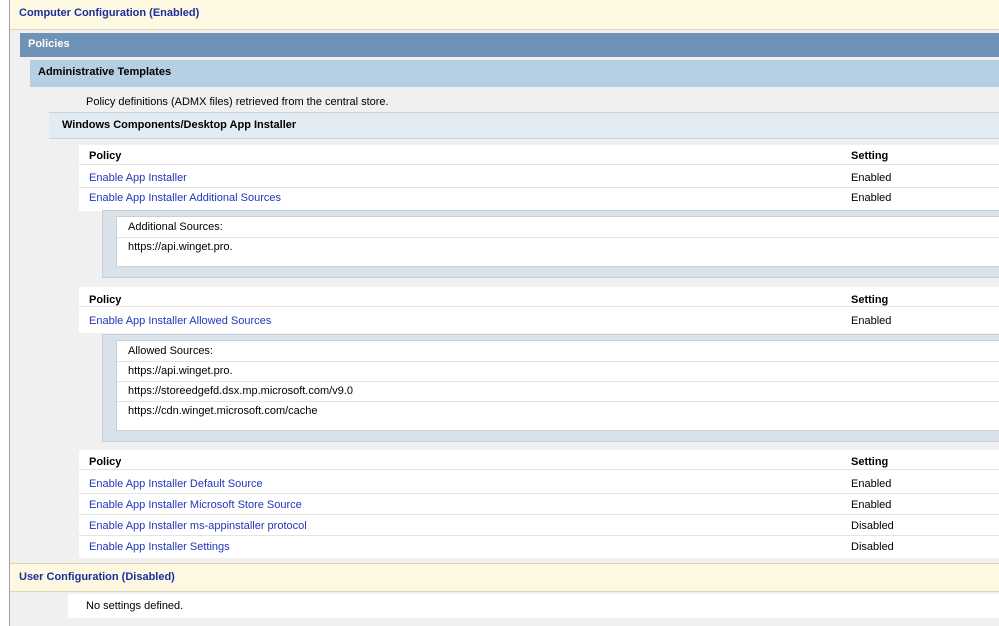 This screenshot has height=626, width=999. I want to click on user-configuration-header: User Configuration (Disabled), so click(504, 577).